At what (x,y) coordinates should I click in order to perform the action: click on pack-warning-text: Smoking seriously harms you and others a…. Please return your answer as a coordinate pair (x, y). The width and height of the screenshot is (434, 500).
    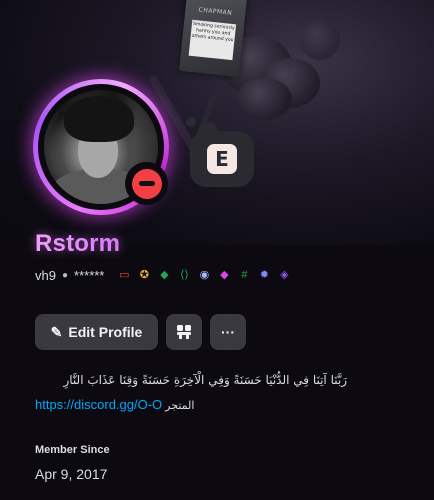
    Looking at the image, I should click on (212, 40).